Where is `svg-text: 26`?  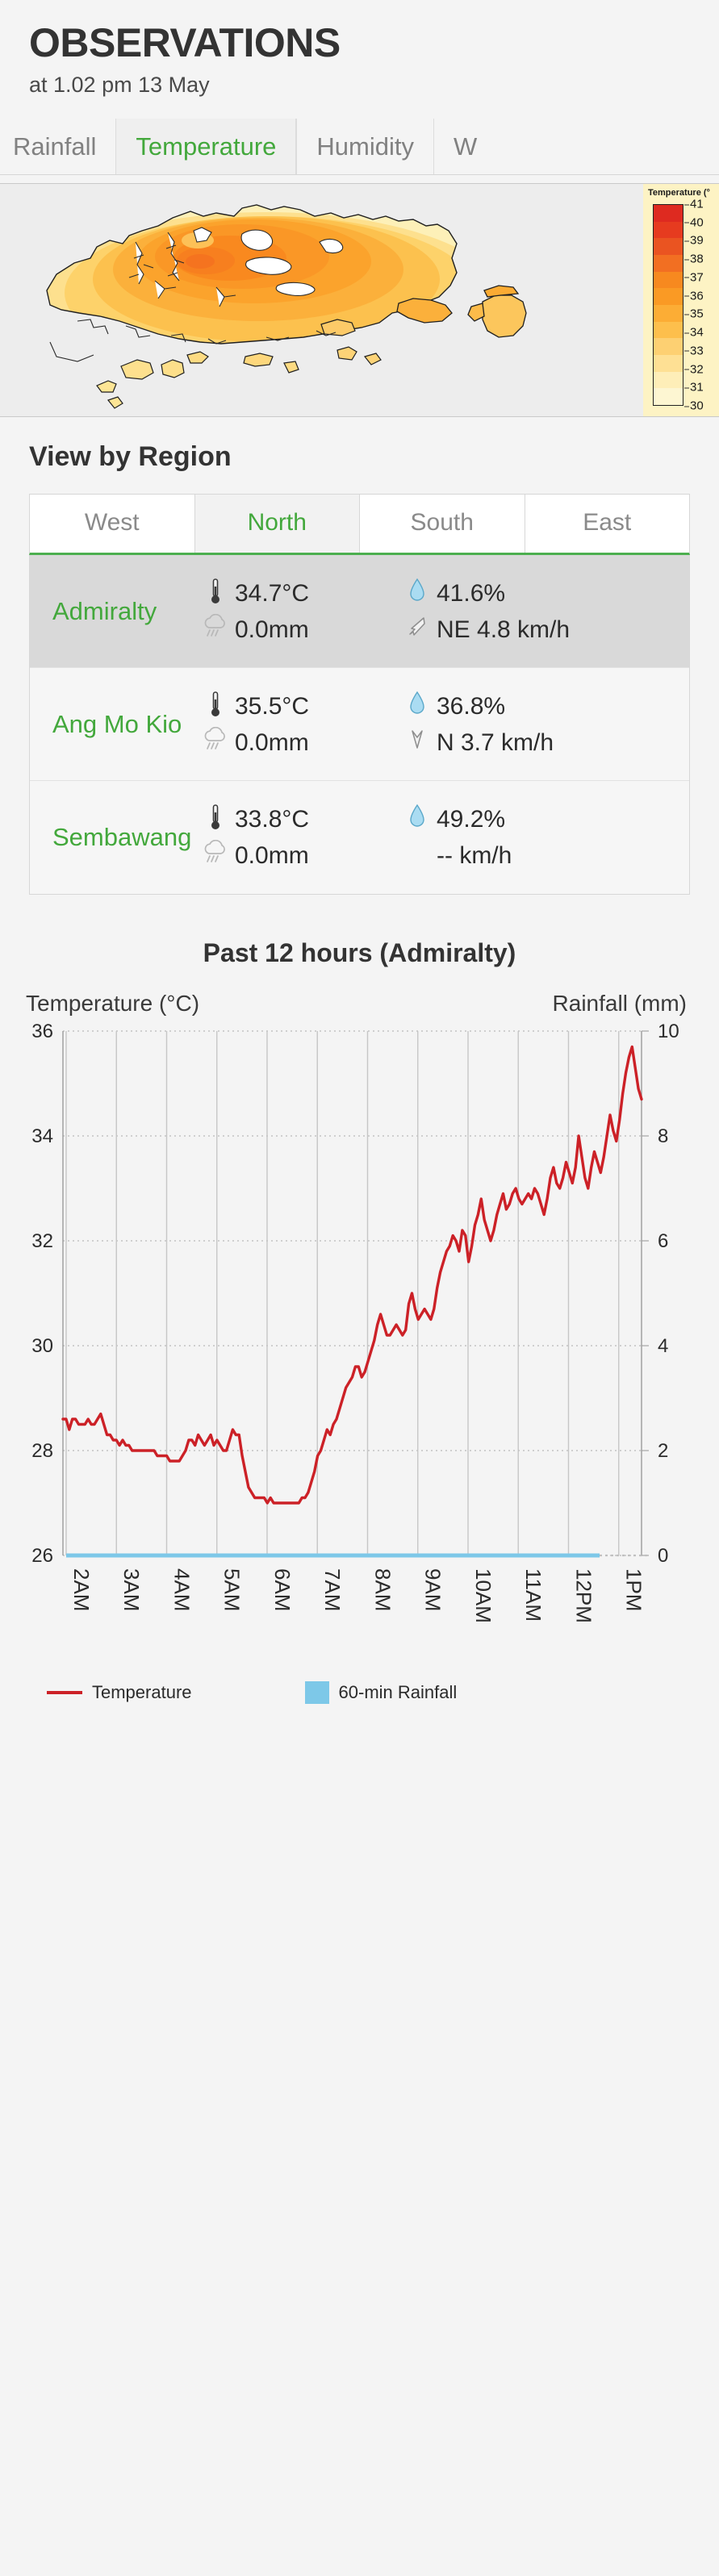
svg-text: 26 is located at coordinates (42, 1556).